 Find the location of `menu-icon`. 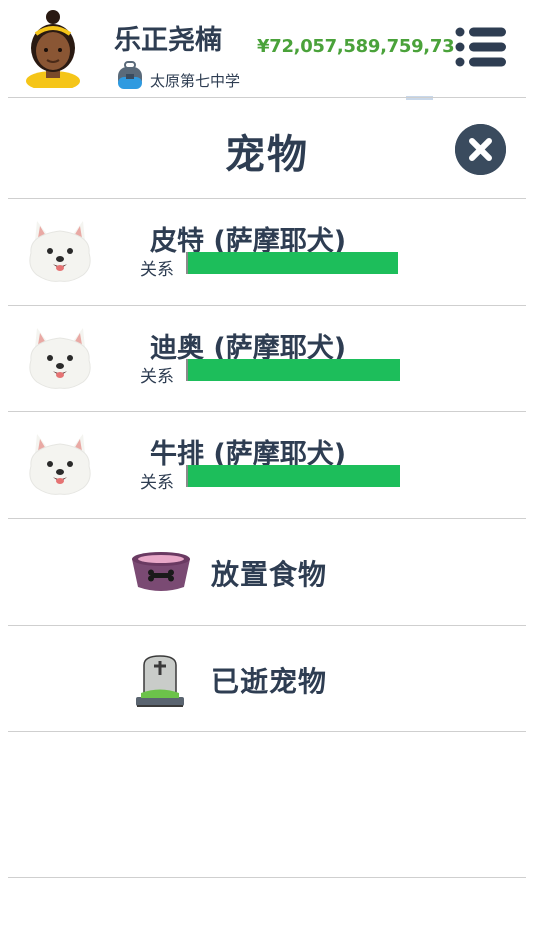

menu-icon is located at coordinates (481, 47).